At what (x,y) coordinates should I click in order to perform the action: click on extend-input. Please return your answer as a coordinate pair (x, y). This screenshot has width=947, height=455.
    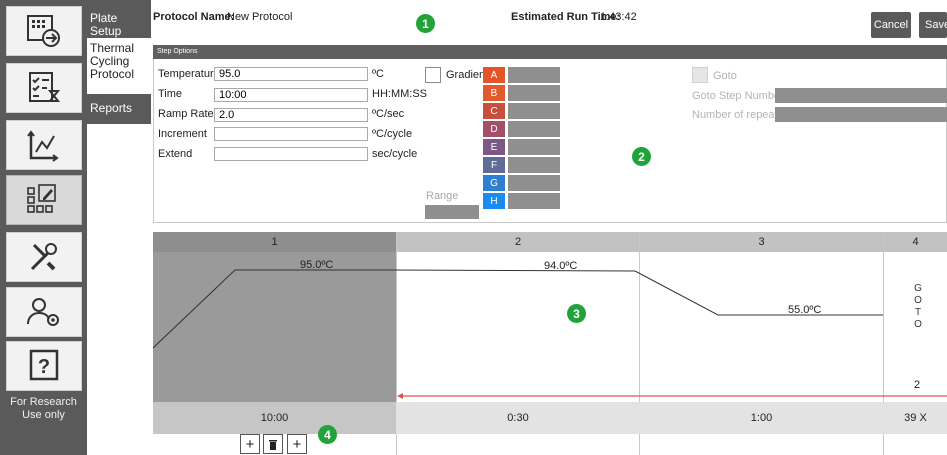
    Looking at the image, I should click on (291, 154).